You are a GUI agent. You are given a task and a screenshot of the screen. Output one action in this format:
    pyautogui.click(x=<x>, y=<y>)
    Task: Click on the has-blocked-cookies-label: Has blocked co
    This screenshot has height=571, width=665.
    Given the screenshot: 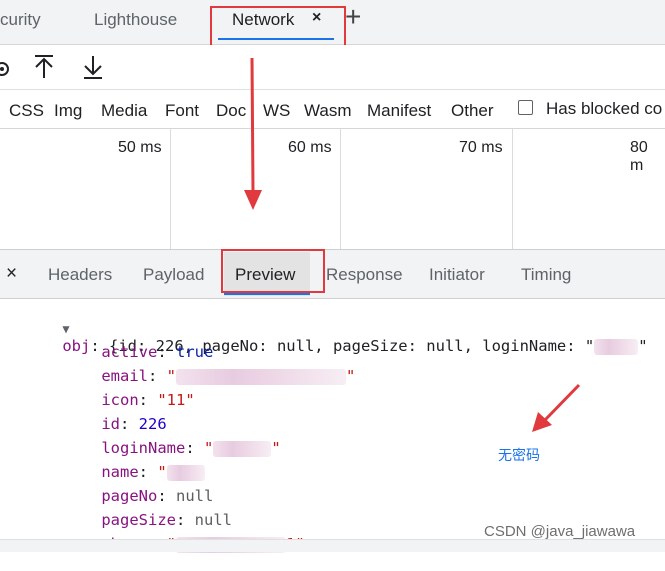 What is the action you would take?
    pyautogui.click(x=604, y=108)
    